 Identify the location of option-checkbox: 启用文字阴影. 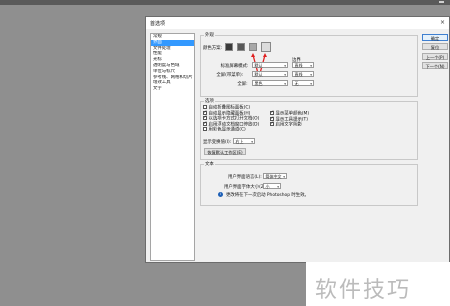
(286, 124).